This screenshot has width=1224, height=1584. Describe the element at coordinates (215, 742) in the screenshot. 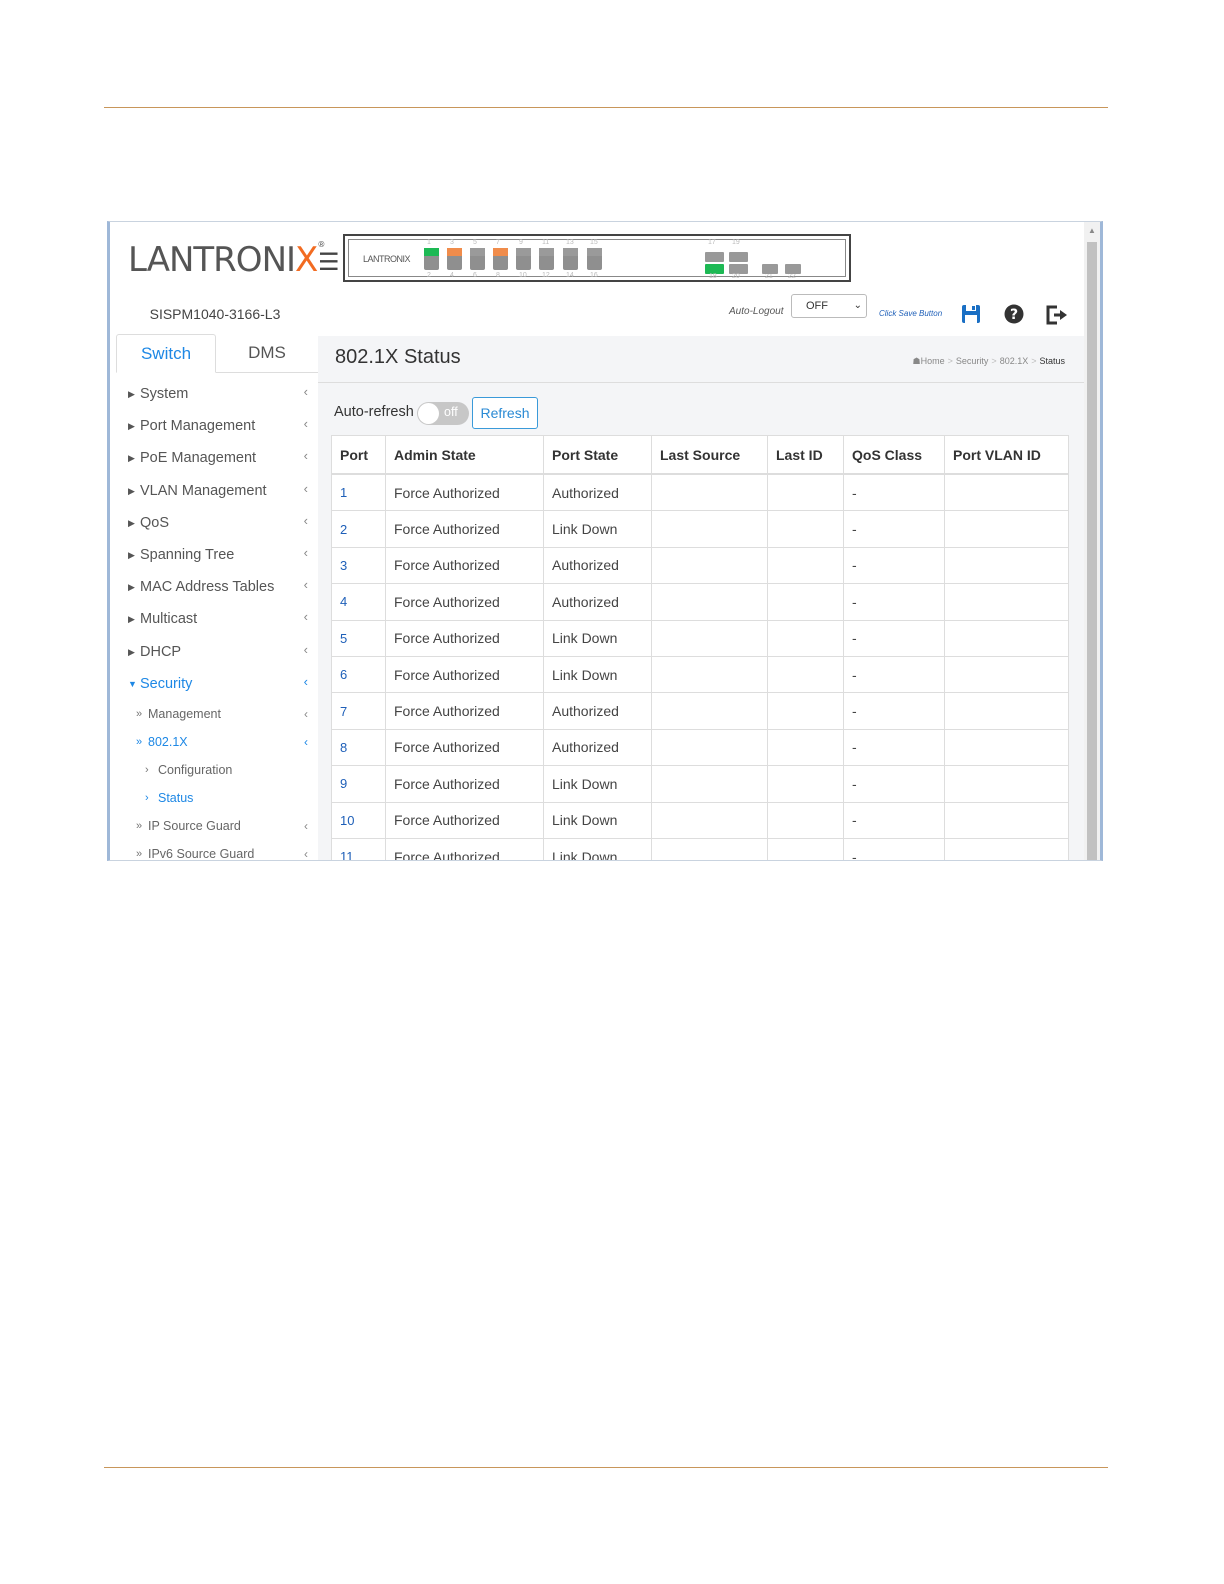

I see `sidebar-subitem-802-1x: » 802.1X ‹` at that location.